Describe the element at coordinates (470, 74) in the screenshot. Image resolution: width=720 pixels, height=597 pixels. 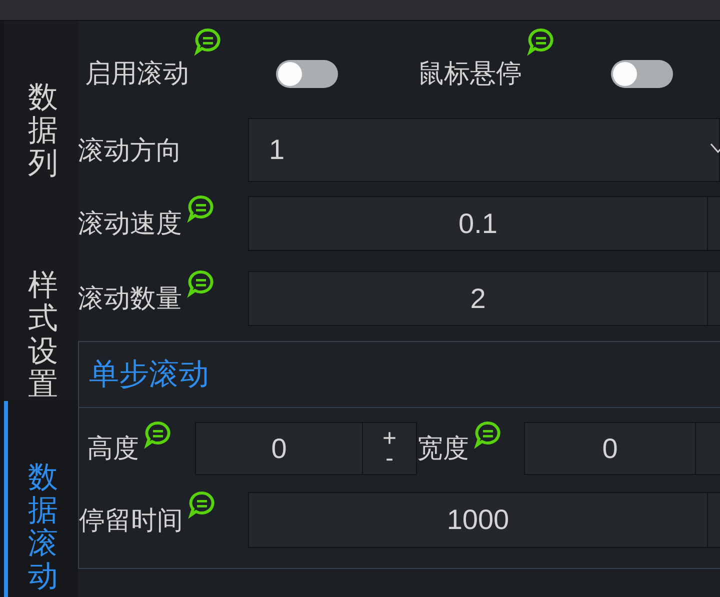
I see `field-label: 鼠标悬停` at that location.